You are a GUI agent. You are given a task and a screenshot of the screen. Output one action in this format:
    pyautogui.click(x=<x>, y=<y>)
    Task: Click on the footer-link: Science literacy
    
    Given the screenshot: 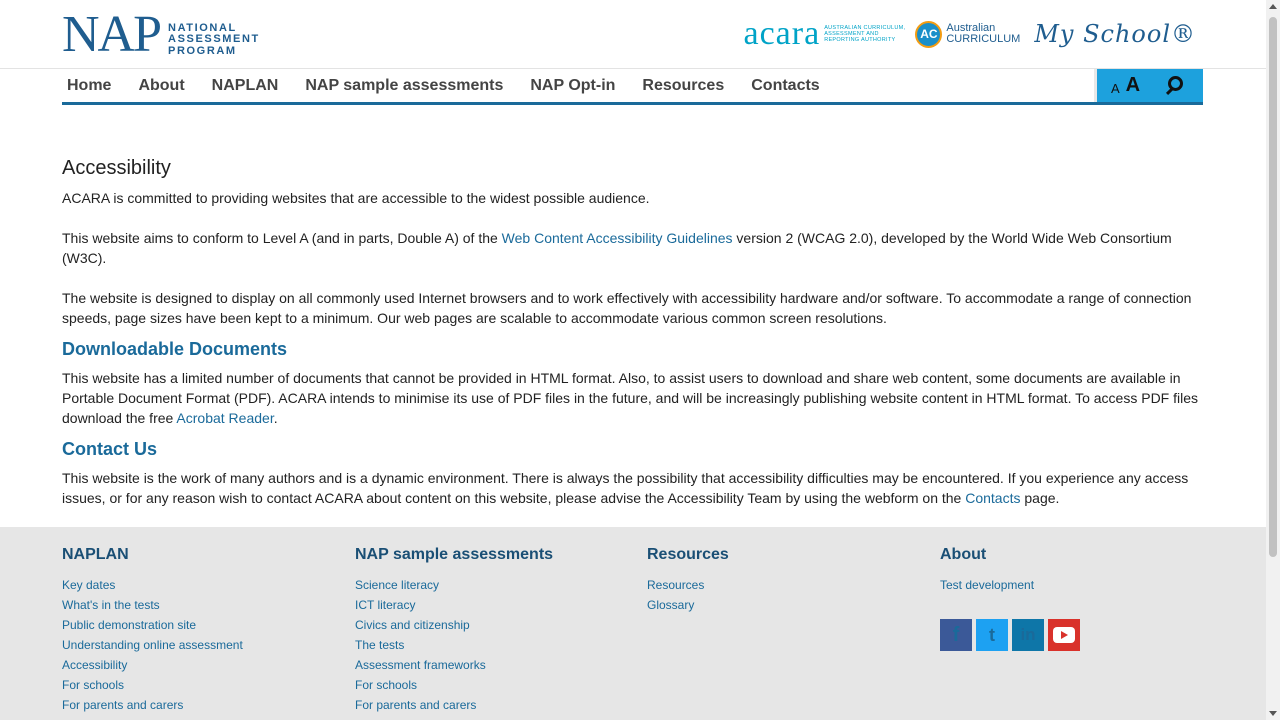 What is the action you would take?
    pyautogui.click(x=397, y=585)
    